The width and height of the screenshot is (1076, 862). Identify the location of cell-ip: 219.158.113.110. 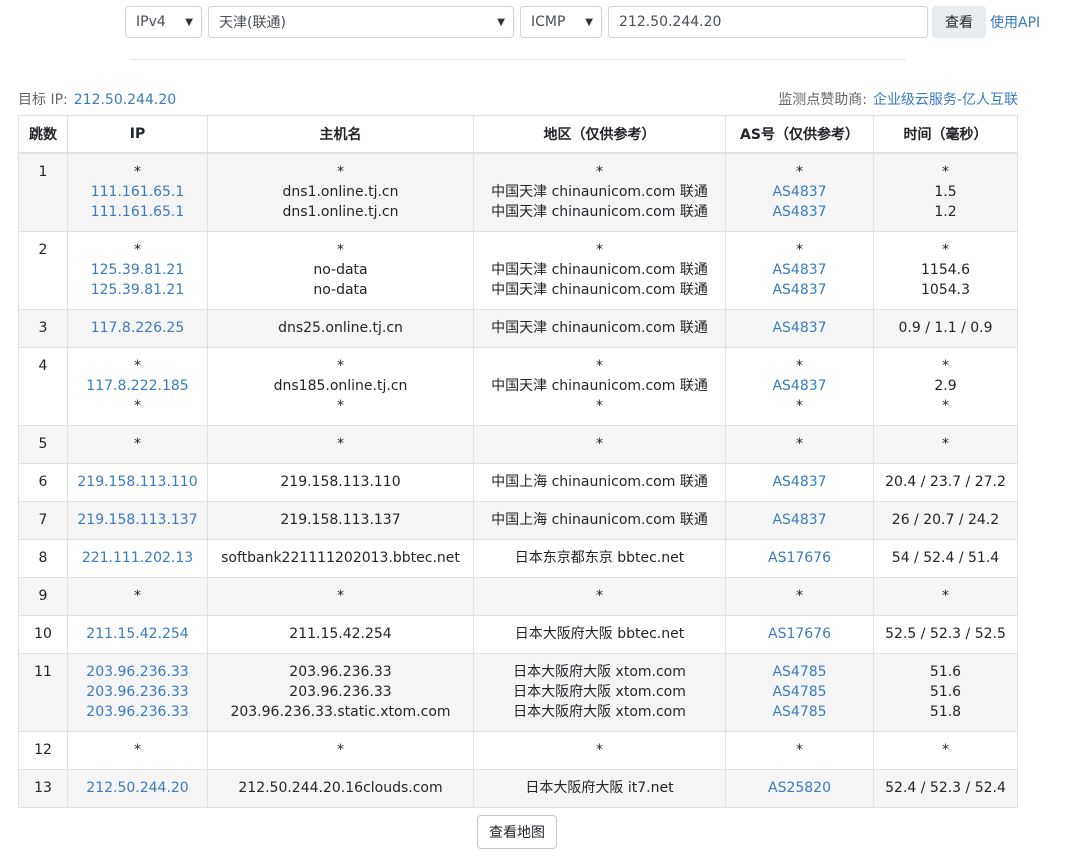
(137, 482).